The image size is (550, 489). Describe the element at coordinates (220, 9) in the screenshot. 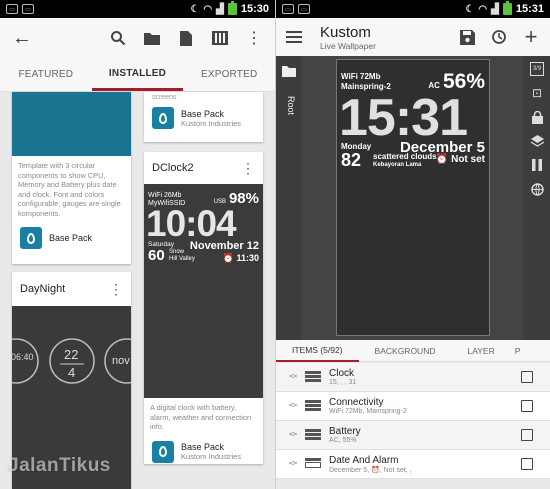

I see `signal-icon: ▟` at that location.